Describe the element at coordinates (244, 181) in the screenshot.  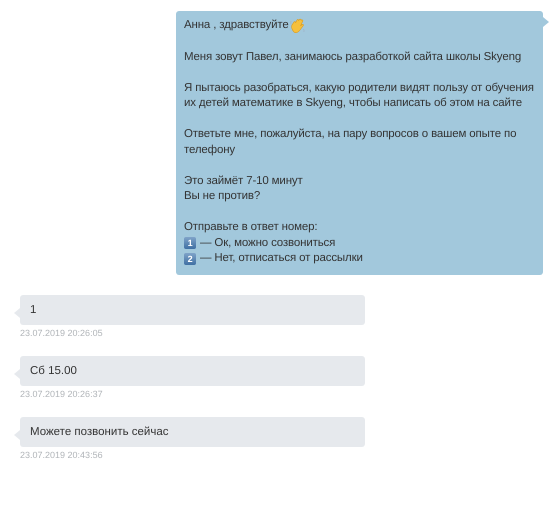
I see `message-text: Это займёт 7-10 минут` at that location.